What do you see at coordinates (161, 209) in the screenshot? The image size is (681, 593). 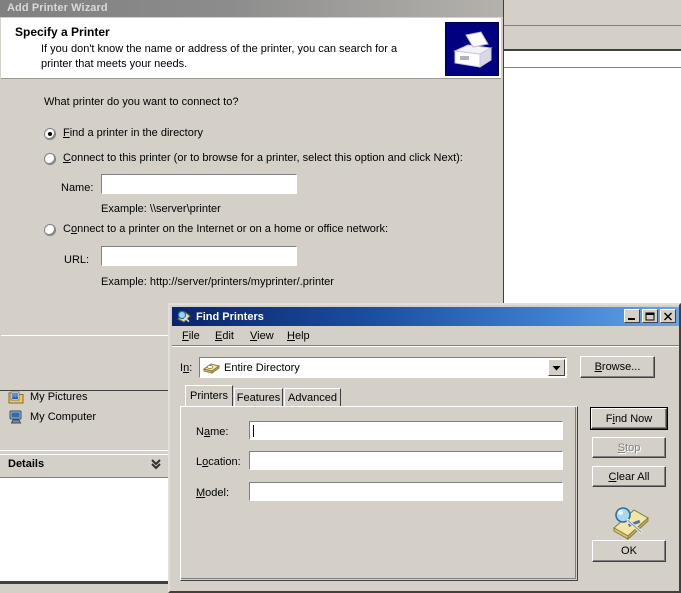 I see `name-example-text: Example: \\server\printer` at bounding box center [161, 209].